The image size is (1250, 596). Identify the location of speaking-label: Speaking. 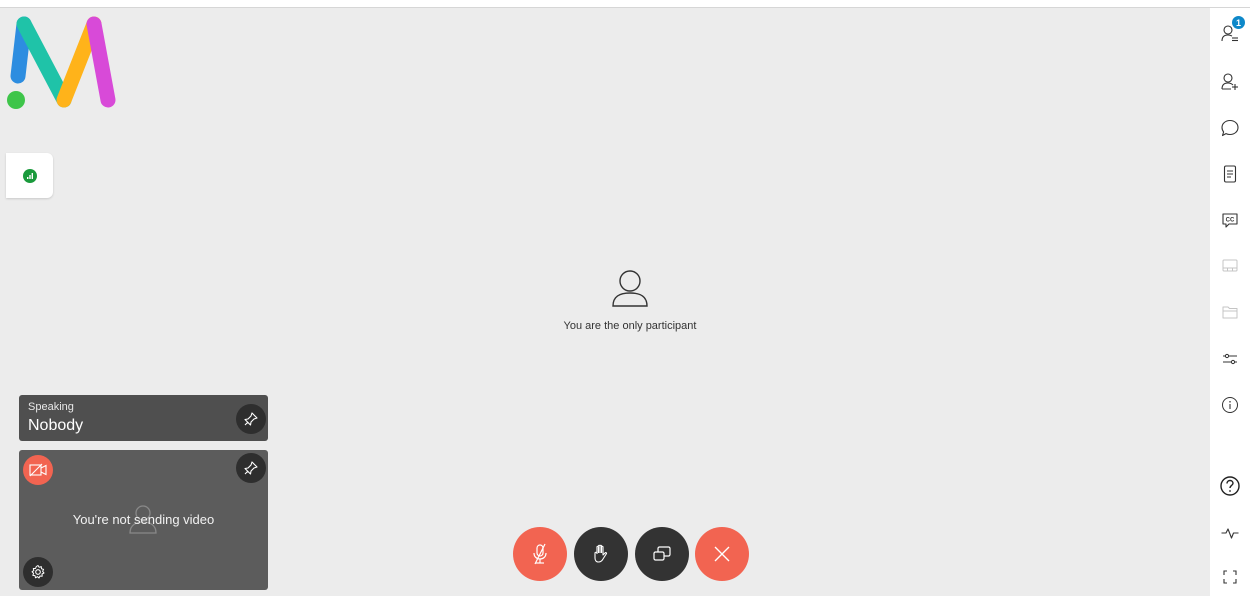
(51, 407).